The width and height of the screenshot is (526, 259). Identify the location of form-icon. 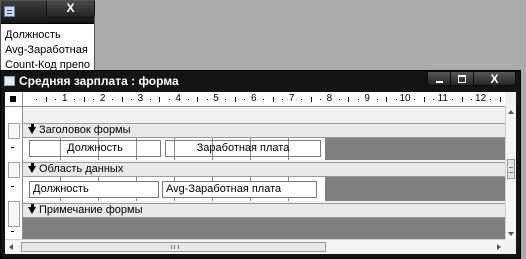
(9, 81).